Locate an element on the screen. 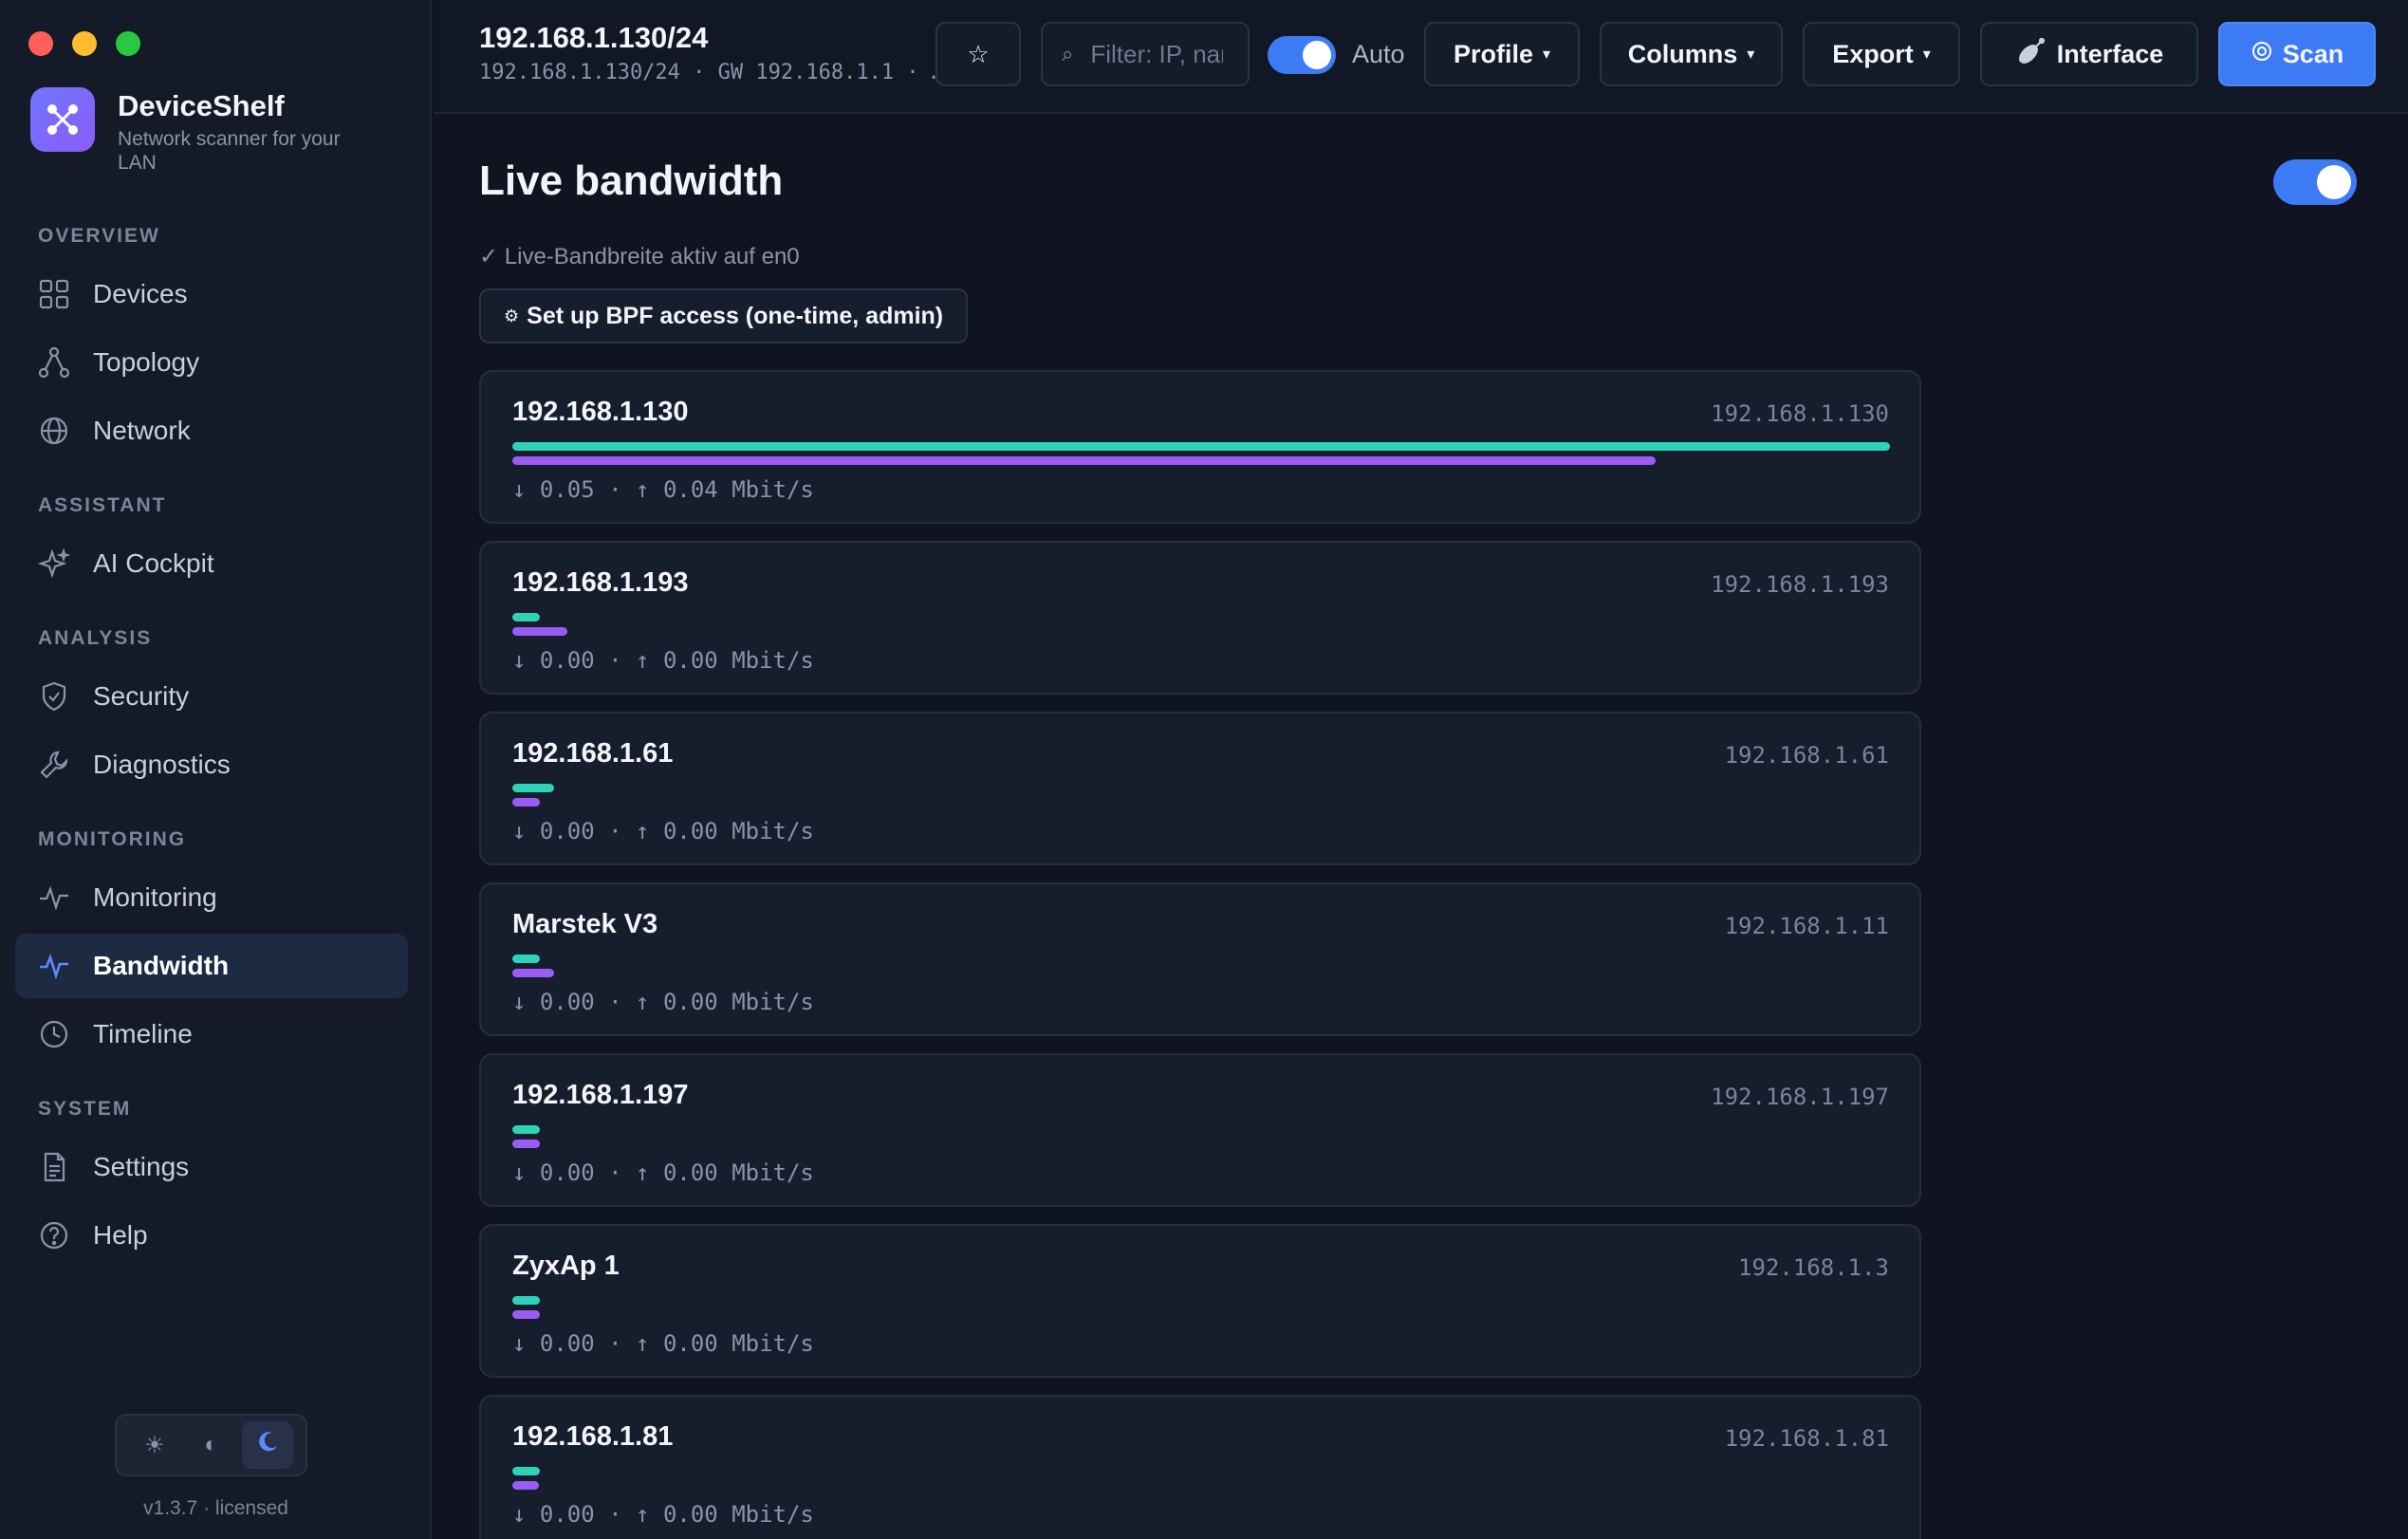 This screenshot has height=1539, width=2408. sidebar-item-label: Help is located at coordinates (120, 1235).